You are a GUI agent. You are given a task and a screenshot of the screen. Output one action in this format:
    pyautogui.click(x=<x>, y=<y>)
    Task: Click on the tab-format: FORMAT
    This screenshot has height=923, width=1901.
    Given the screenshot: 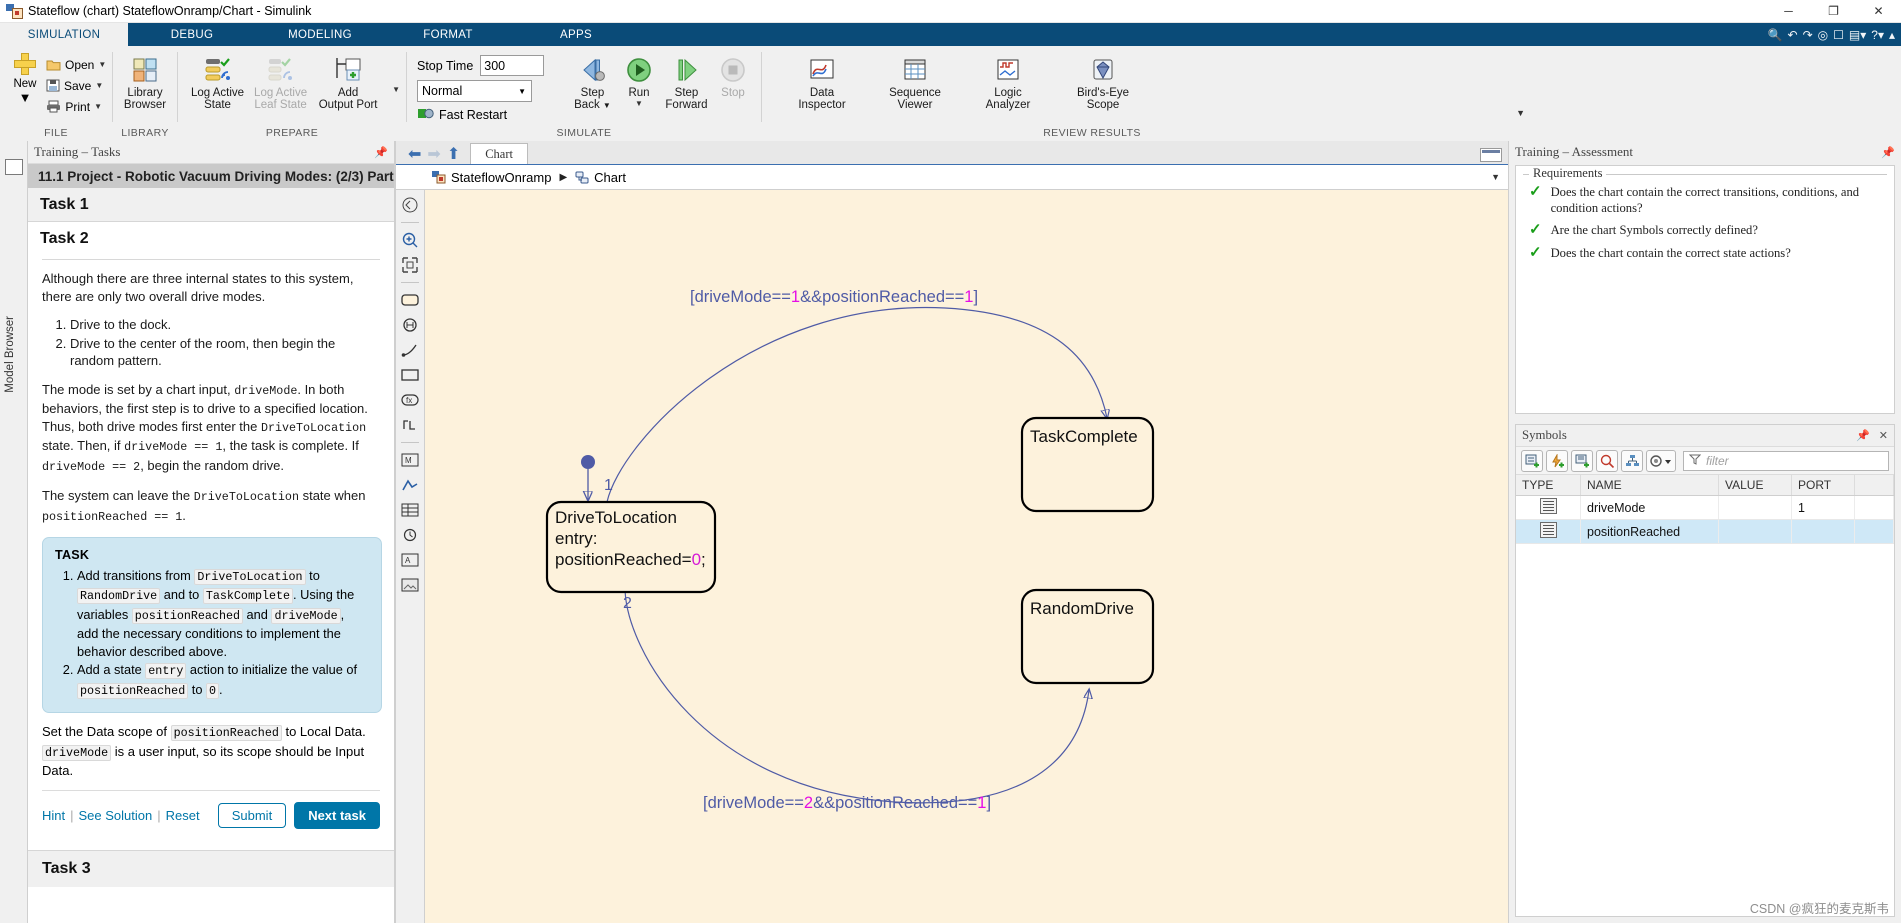 What is the action you would take?
    pyautogui.click(x=448, y=34)
    